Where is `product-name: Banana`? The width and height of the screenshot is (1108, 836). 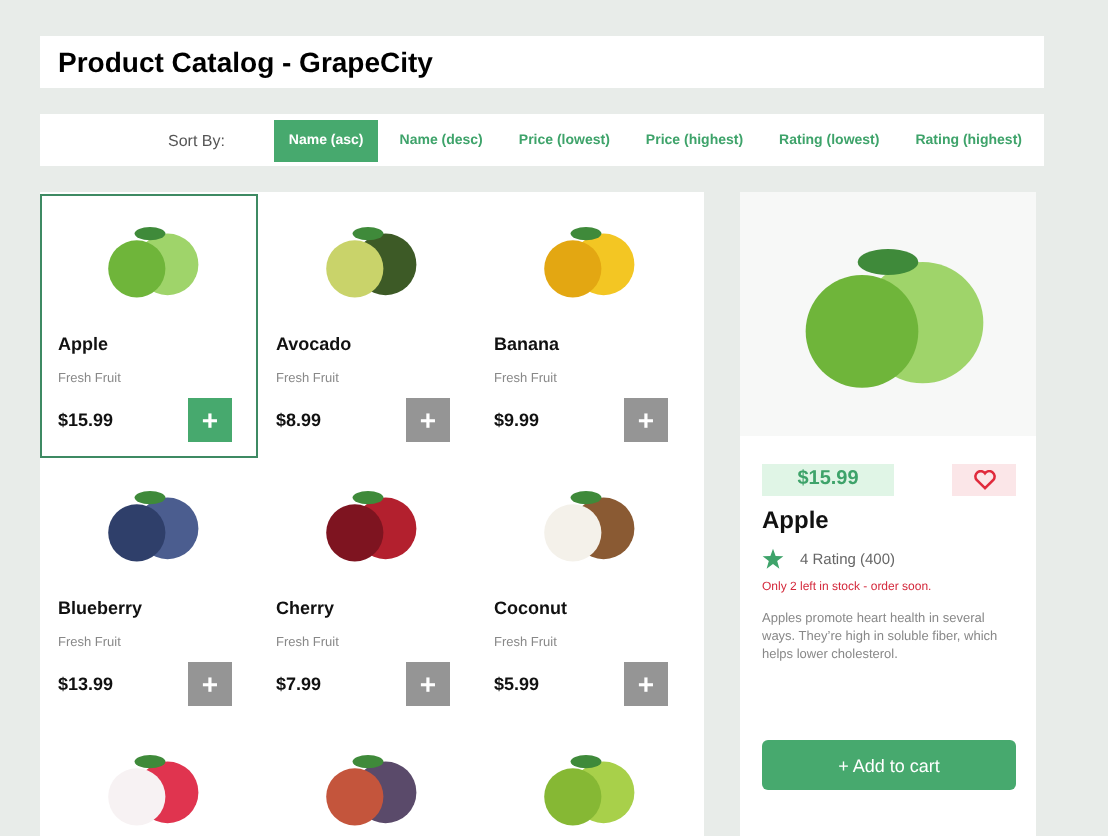 product-name: Banana is located at coordinates (528, 344).